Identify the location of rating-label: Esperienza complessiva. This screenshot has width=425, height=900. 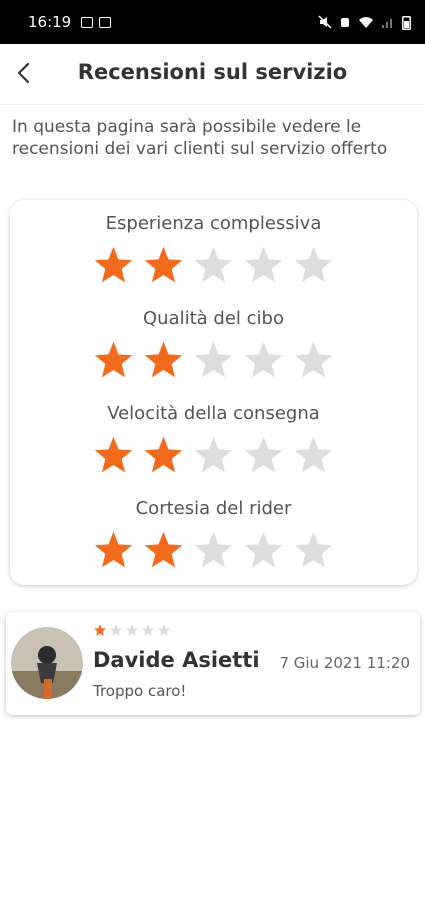
(213, 223).